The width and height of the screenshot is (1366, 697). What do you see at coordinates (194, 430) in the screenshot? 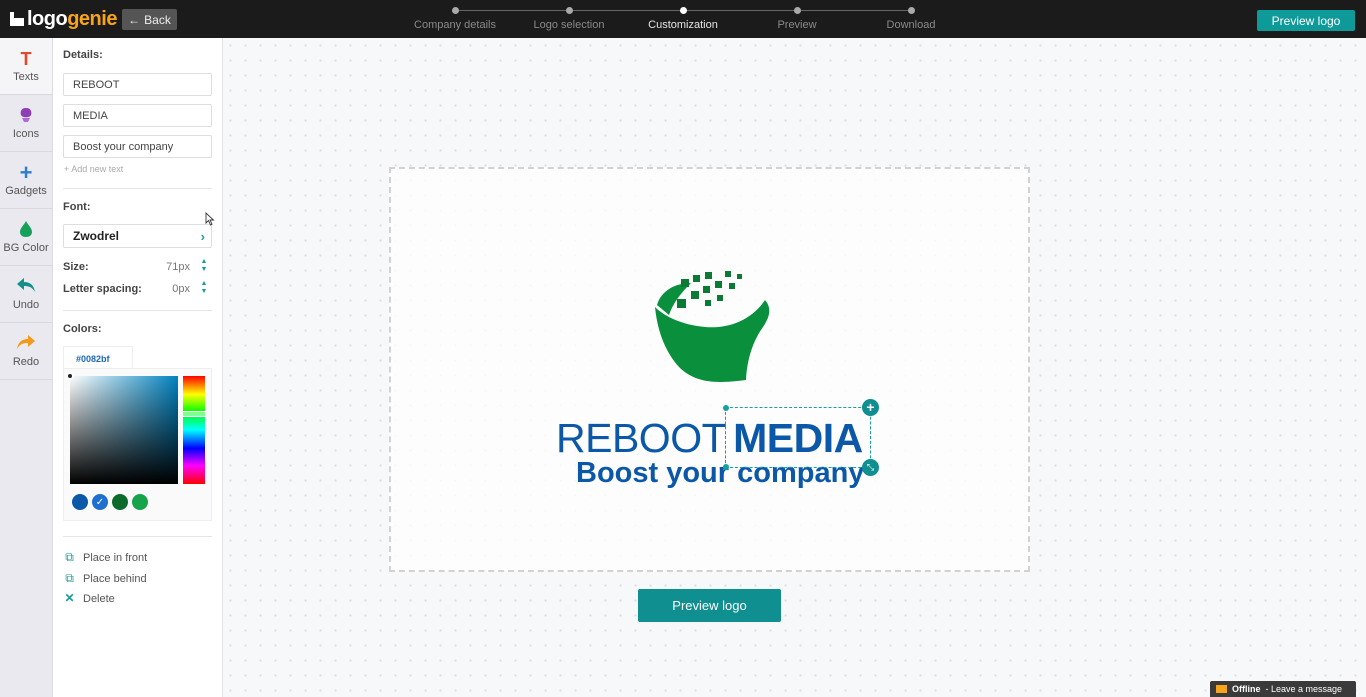
I see `hue-slider` at bounding box center [194, 430].